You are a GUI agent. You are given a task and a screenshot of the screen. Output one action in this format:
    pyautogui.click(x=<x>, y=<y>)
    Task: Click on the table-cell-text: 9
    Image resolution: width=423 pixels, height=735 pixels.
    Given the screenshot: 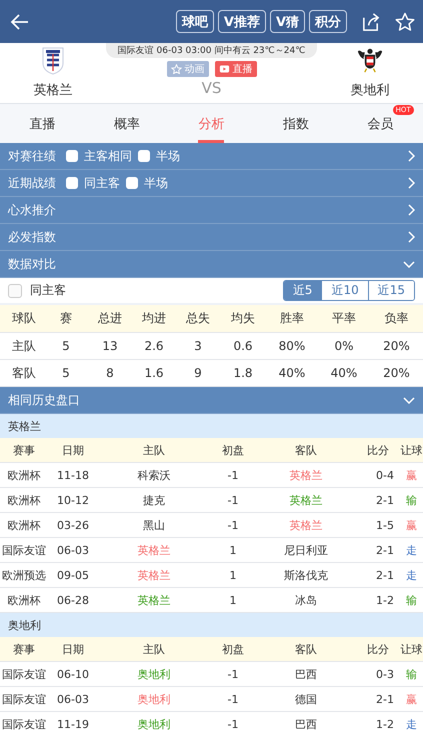 What is the action you would take?
    pyautogui.click(x=198, y=373)
    